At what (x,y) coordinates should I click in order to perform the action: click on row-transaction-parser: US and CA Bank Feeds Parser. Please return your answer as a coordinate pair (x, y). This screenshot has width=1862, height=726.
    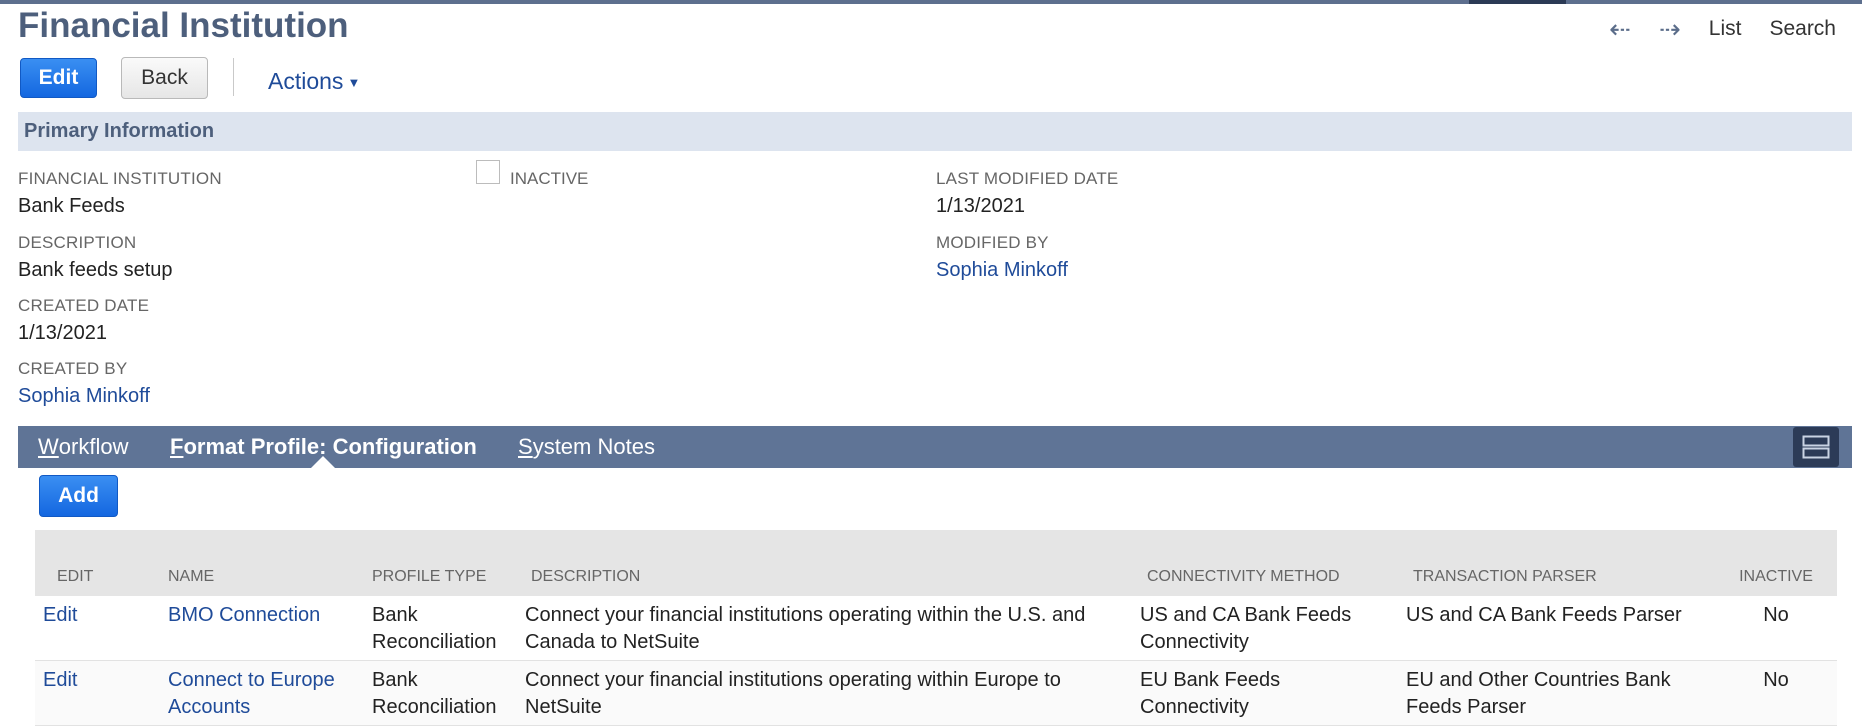
    Looking at the image, I should click on (1556, 628).